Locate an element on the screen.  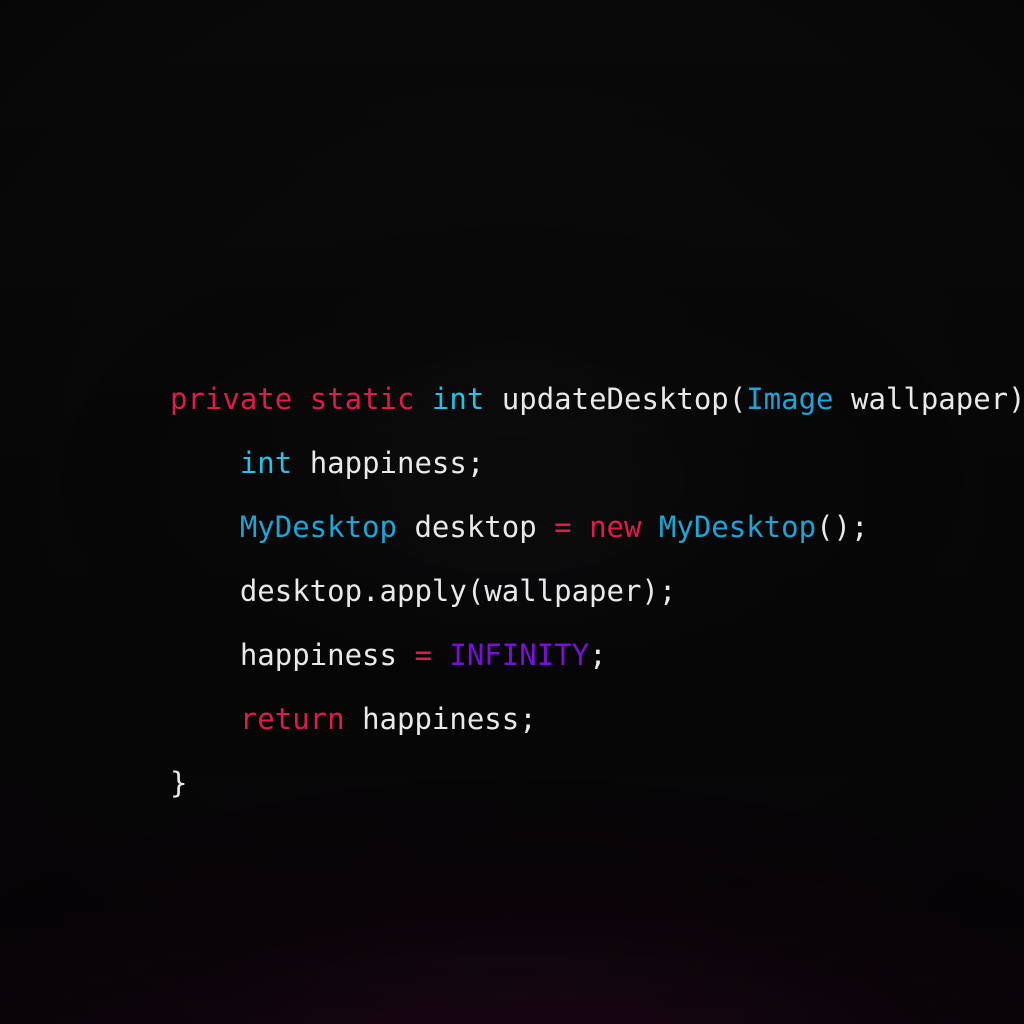
code-token-keyword: private is located at coordinates (231, 399).